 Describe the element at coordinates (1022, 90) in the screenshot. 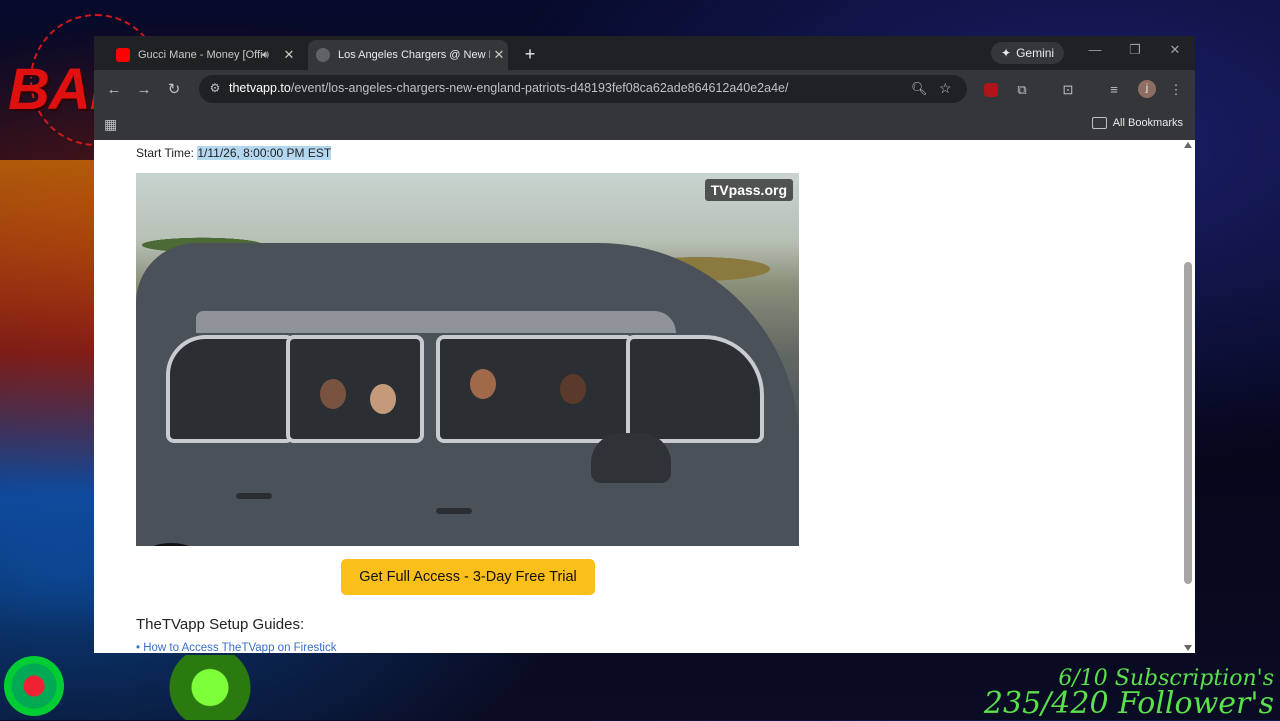

I see `extensions-puzzle-icon: ⧉` at that location.